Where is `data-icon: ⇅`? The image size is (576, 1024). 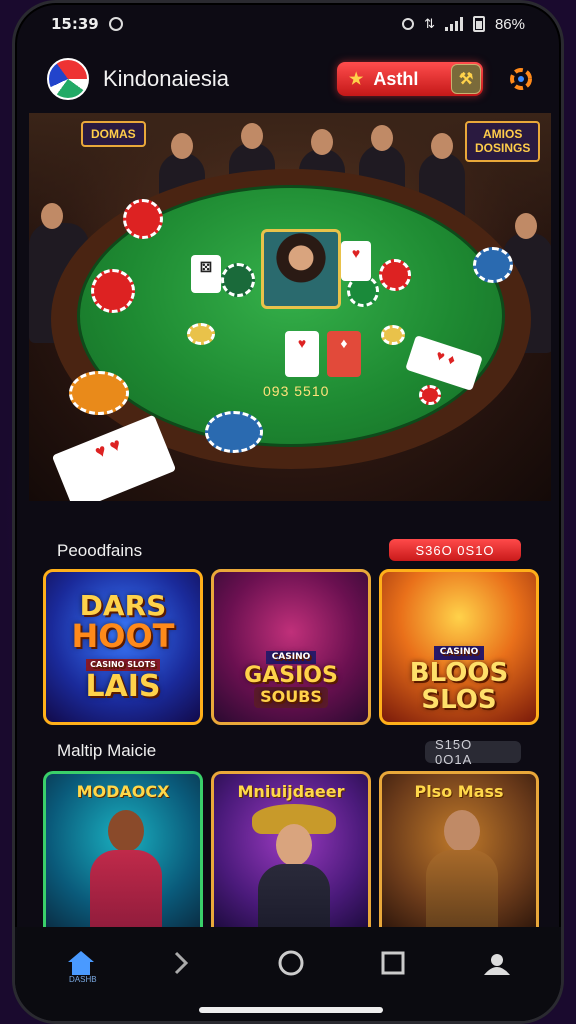 data-icon: ⇅ is located at coordinates (429, 23).